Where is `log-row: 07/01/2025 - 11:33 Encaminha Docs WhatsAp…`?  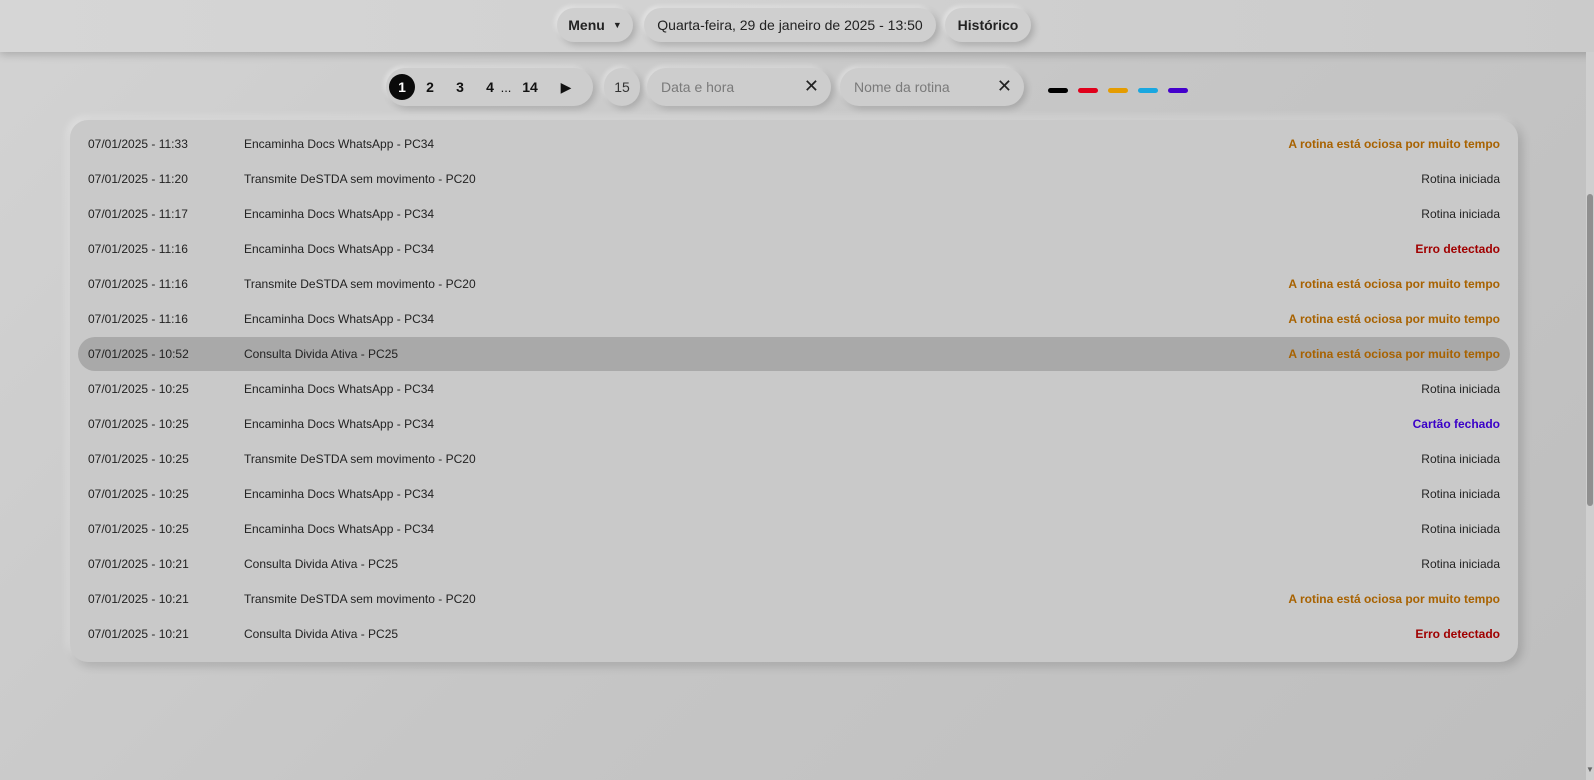
log-row: 07/01/2025 - 11:33 Encaminha Docs WhatsAp… is located at coordinates (794, 144).